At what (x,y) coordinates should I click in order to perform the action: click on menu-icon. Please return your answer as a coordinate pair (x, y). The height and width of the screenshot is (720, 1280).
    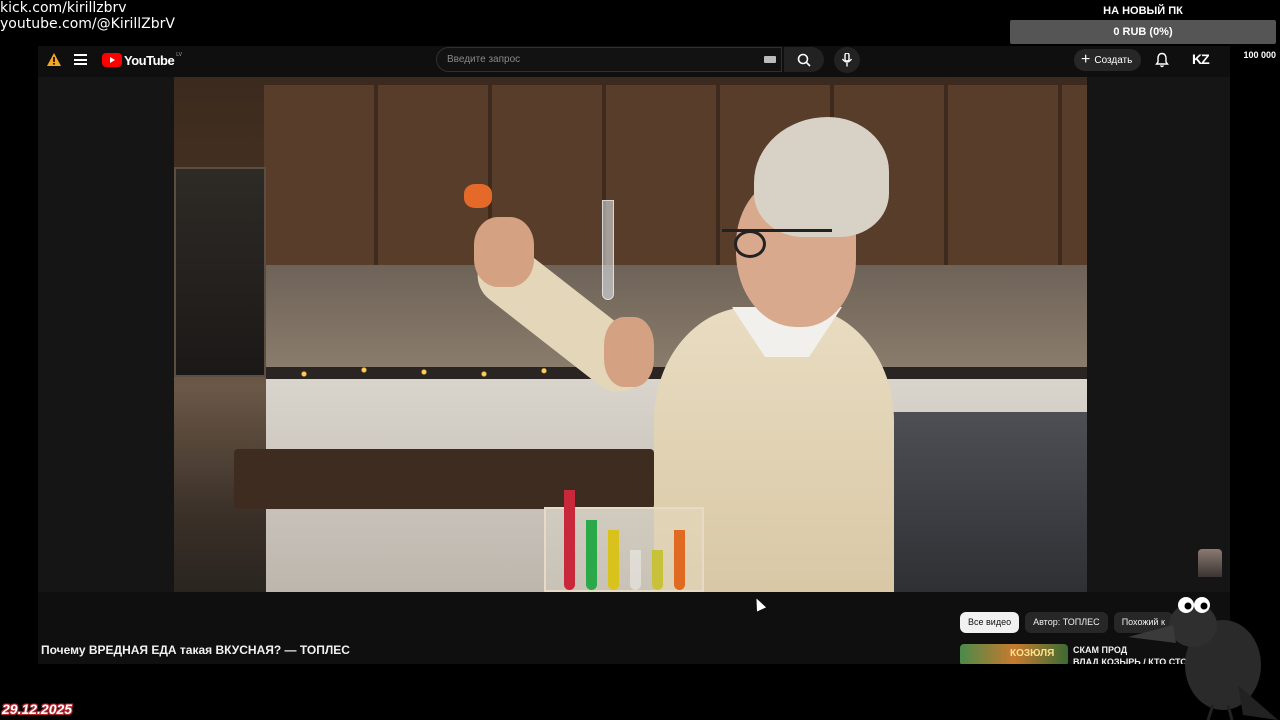
    Looking at the image, I should click on (80, 59).